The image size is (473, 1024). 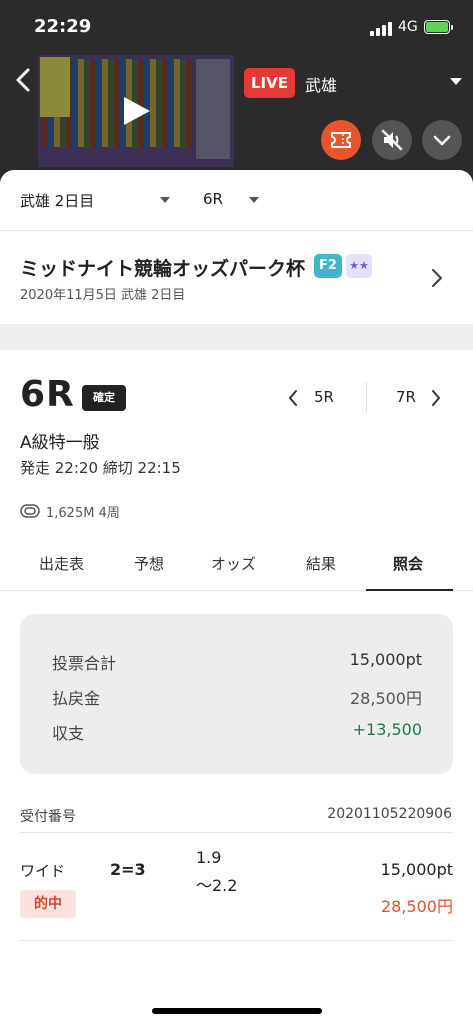 What do you see at coordinates (456, 81) in the screenshot?
I see `venue-dropdown-icon` at bounding box center [456, 81].